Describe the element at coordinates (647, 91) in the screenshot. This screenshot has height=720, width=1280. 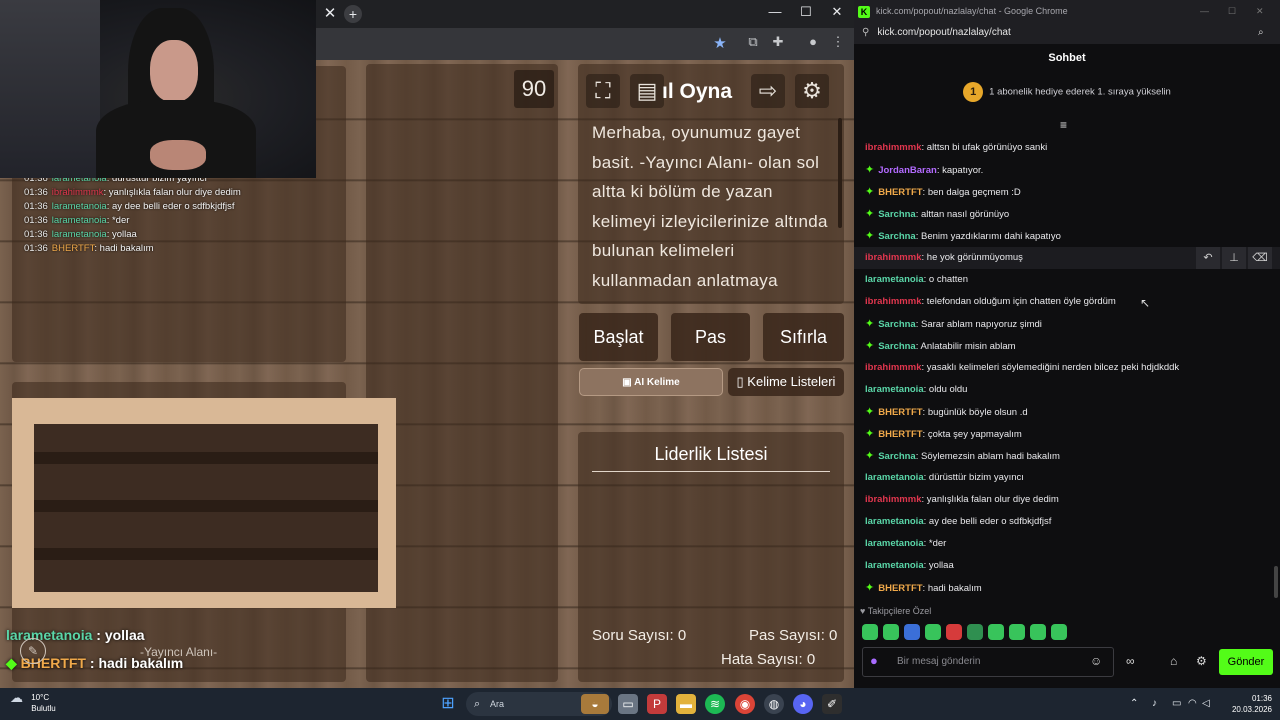
I see `notes-icon: ▤` at that location.